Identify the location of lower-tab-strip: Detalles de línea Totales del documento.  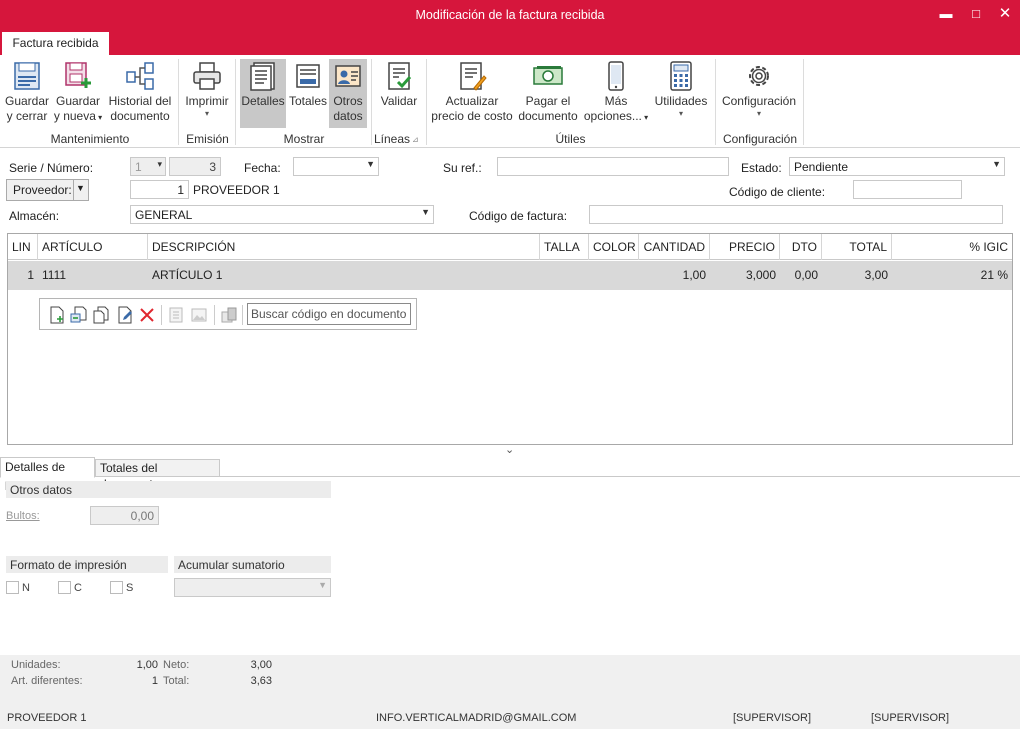
(510, 475).